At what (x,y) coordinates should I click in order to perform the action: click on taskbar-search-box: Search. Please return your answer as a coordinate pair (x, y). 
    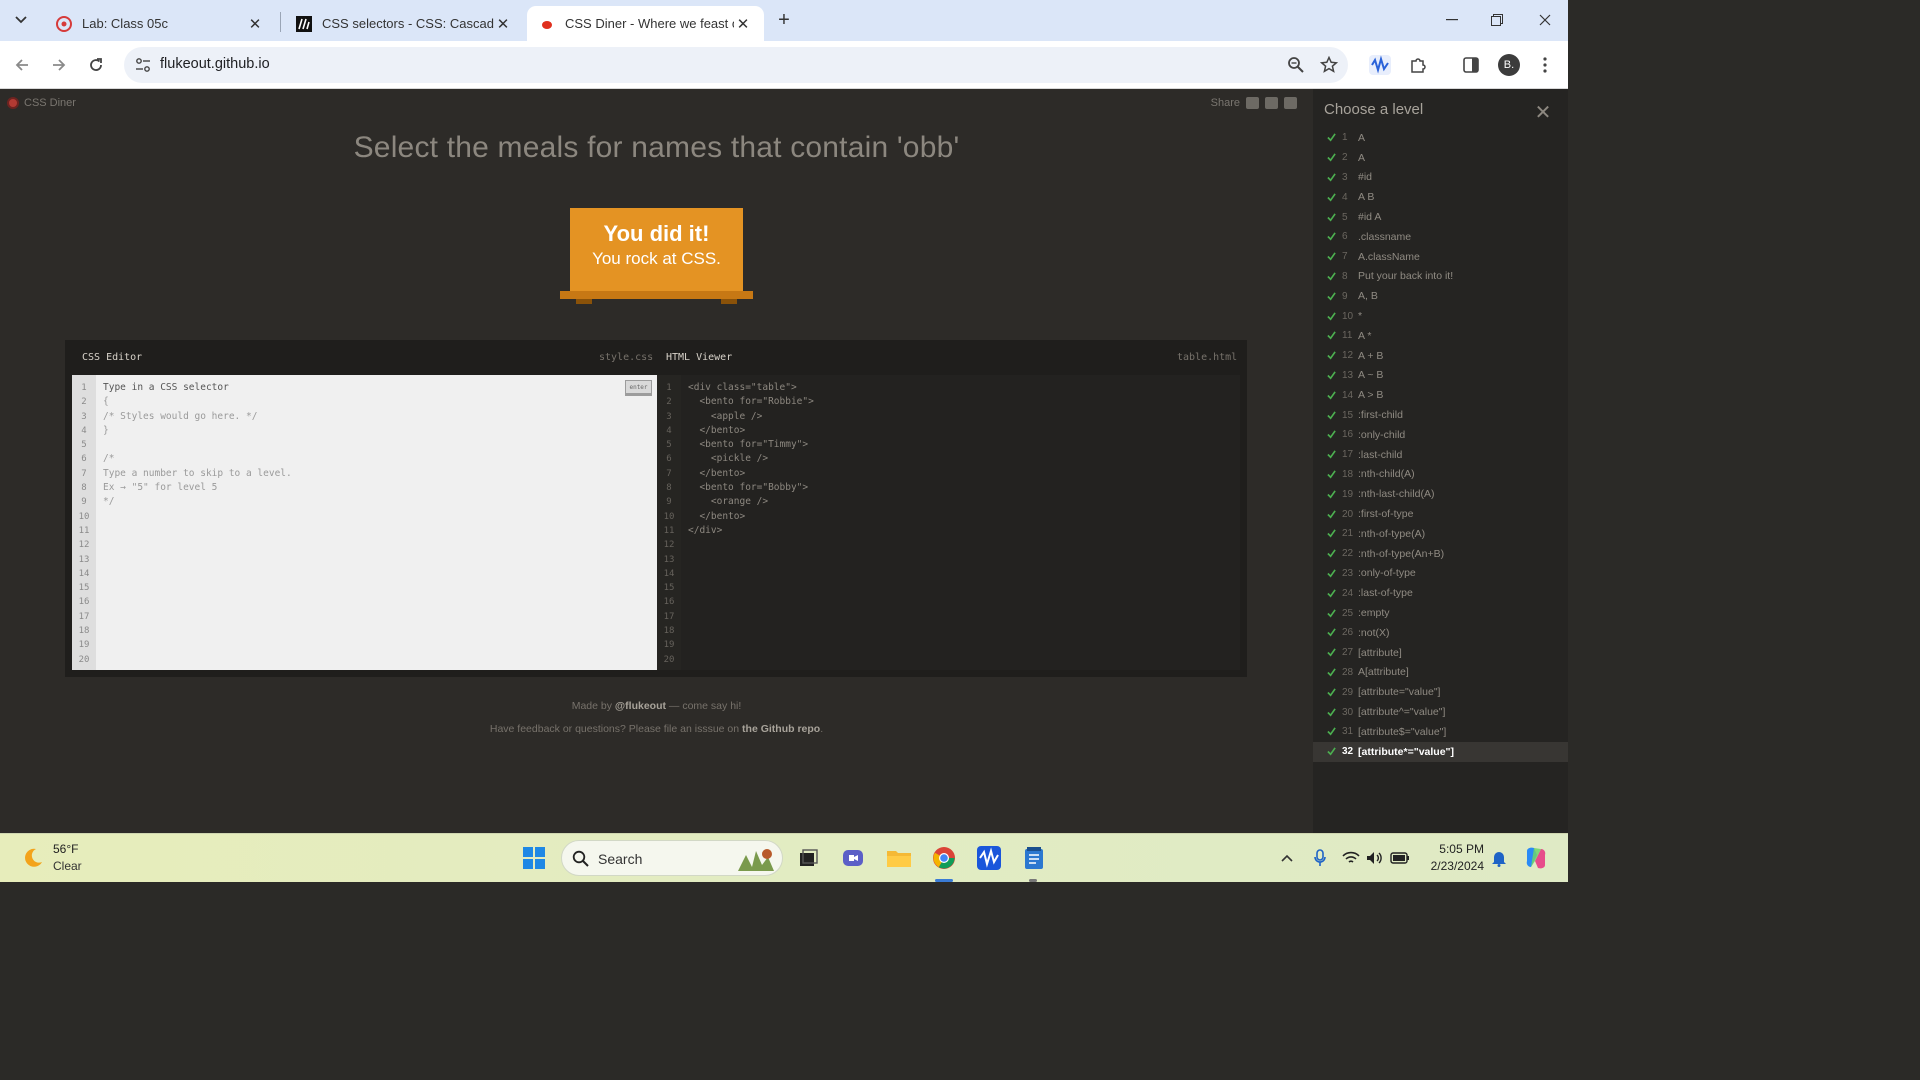
    Looking at the image, I should click on (672, 858).